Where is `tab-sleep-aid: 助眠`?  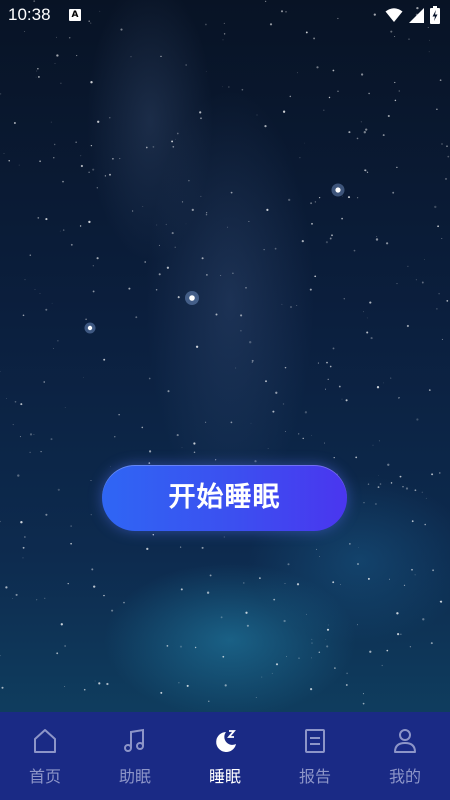
tab-sleep-aid: 助眠 is located at coordinates (135, 756).